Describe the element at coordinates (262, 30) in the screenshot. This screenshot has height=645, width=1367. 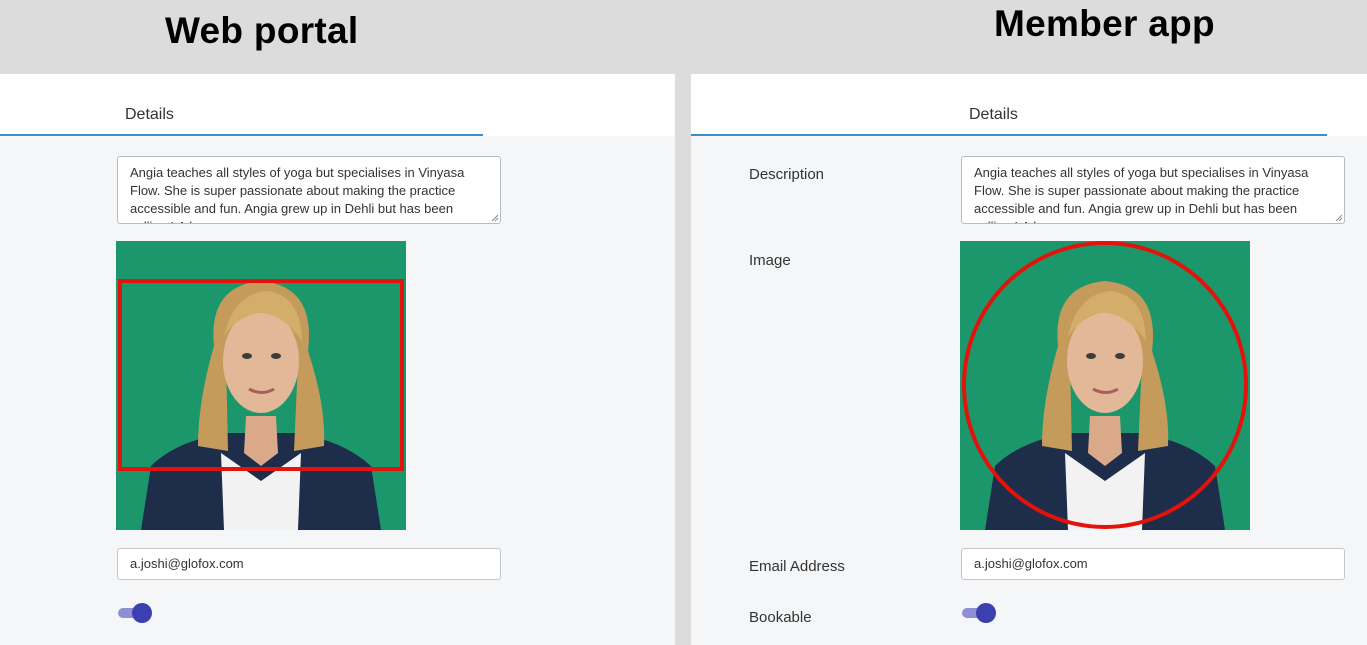
I see `web-portal-heading: Web portal` at that location.